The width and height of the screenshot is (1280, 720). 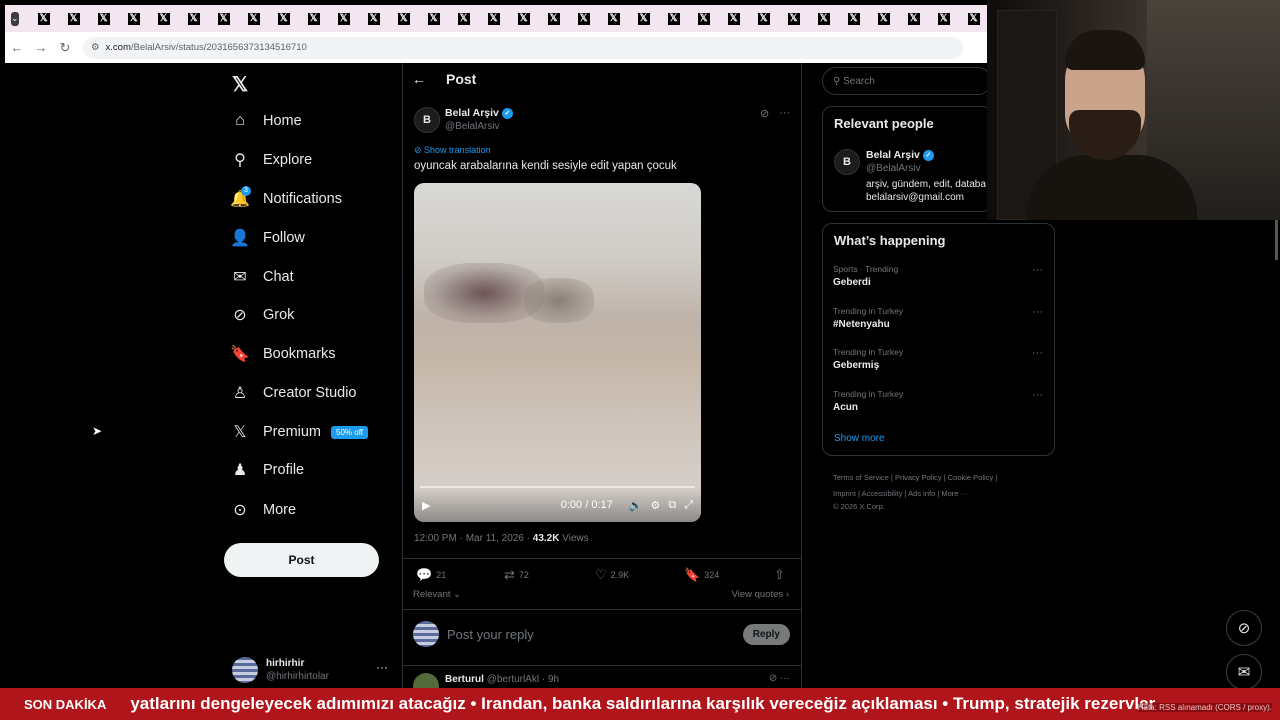 I want to click on account-switcher: hirhirhir @hirhirhirtolar ···, so click(x=312, y=670).